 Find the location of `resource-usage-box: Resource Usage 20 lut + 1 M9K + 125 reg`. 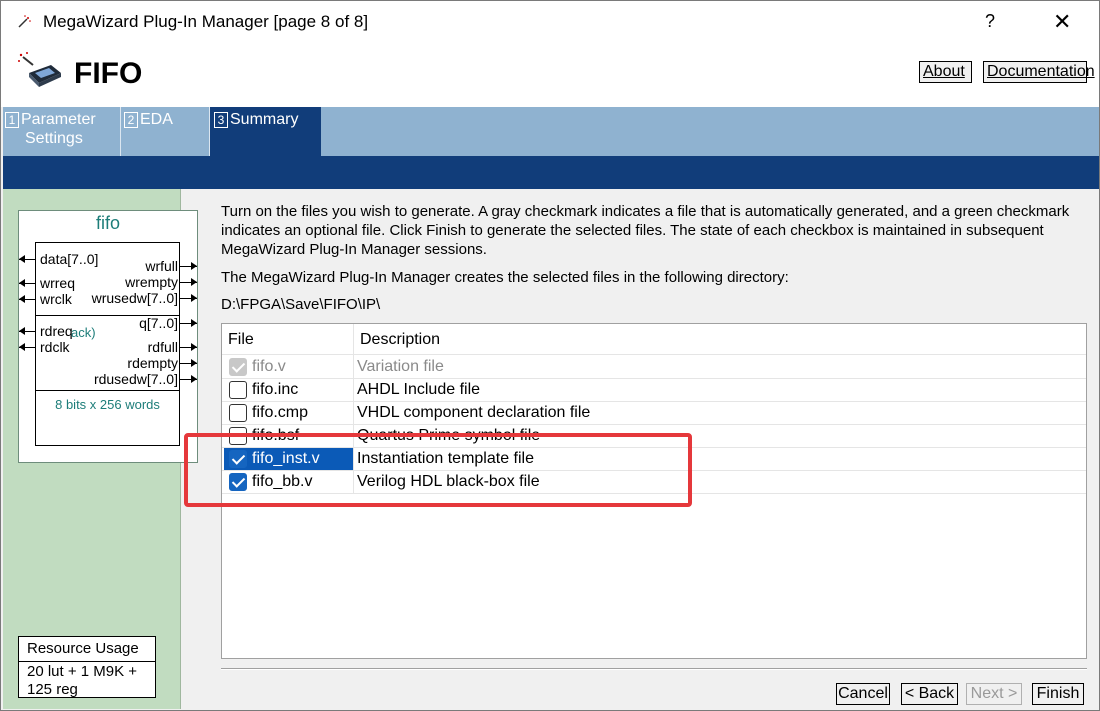

resource-usage-box: Resource Usage 20 lut + 1 M9K + 125 reg is located at coordinates (87, 667).